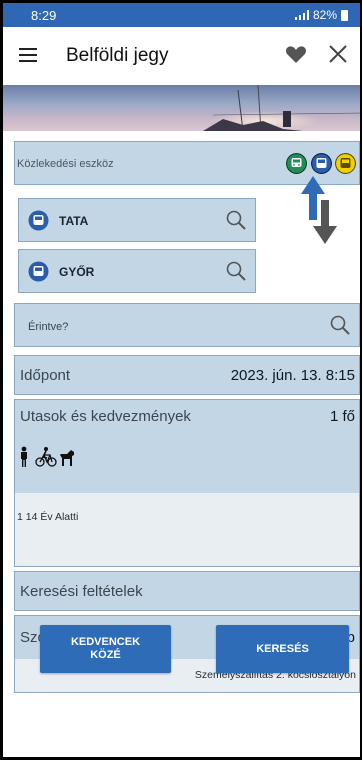 The width and height of the screenshot is (362, 760). What do you see at coordinates (137, 220) in the screenshot?
I see `from-station-field: TATA` at bounding box center [137, 220].